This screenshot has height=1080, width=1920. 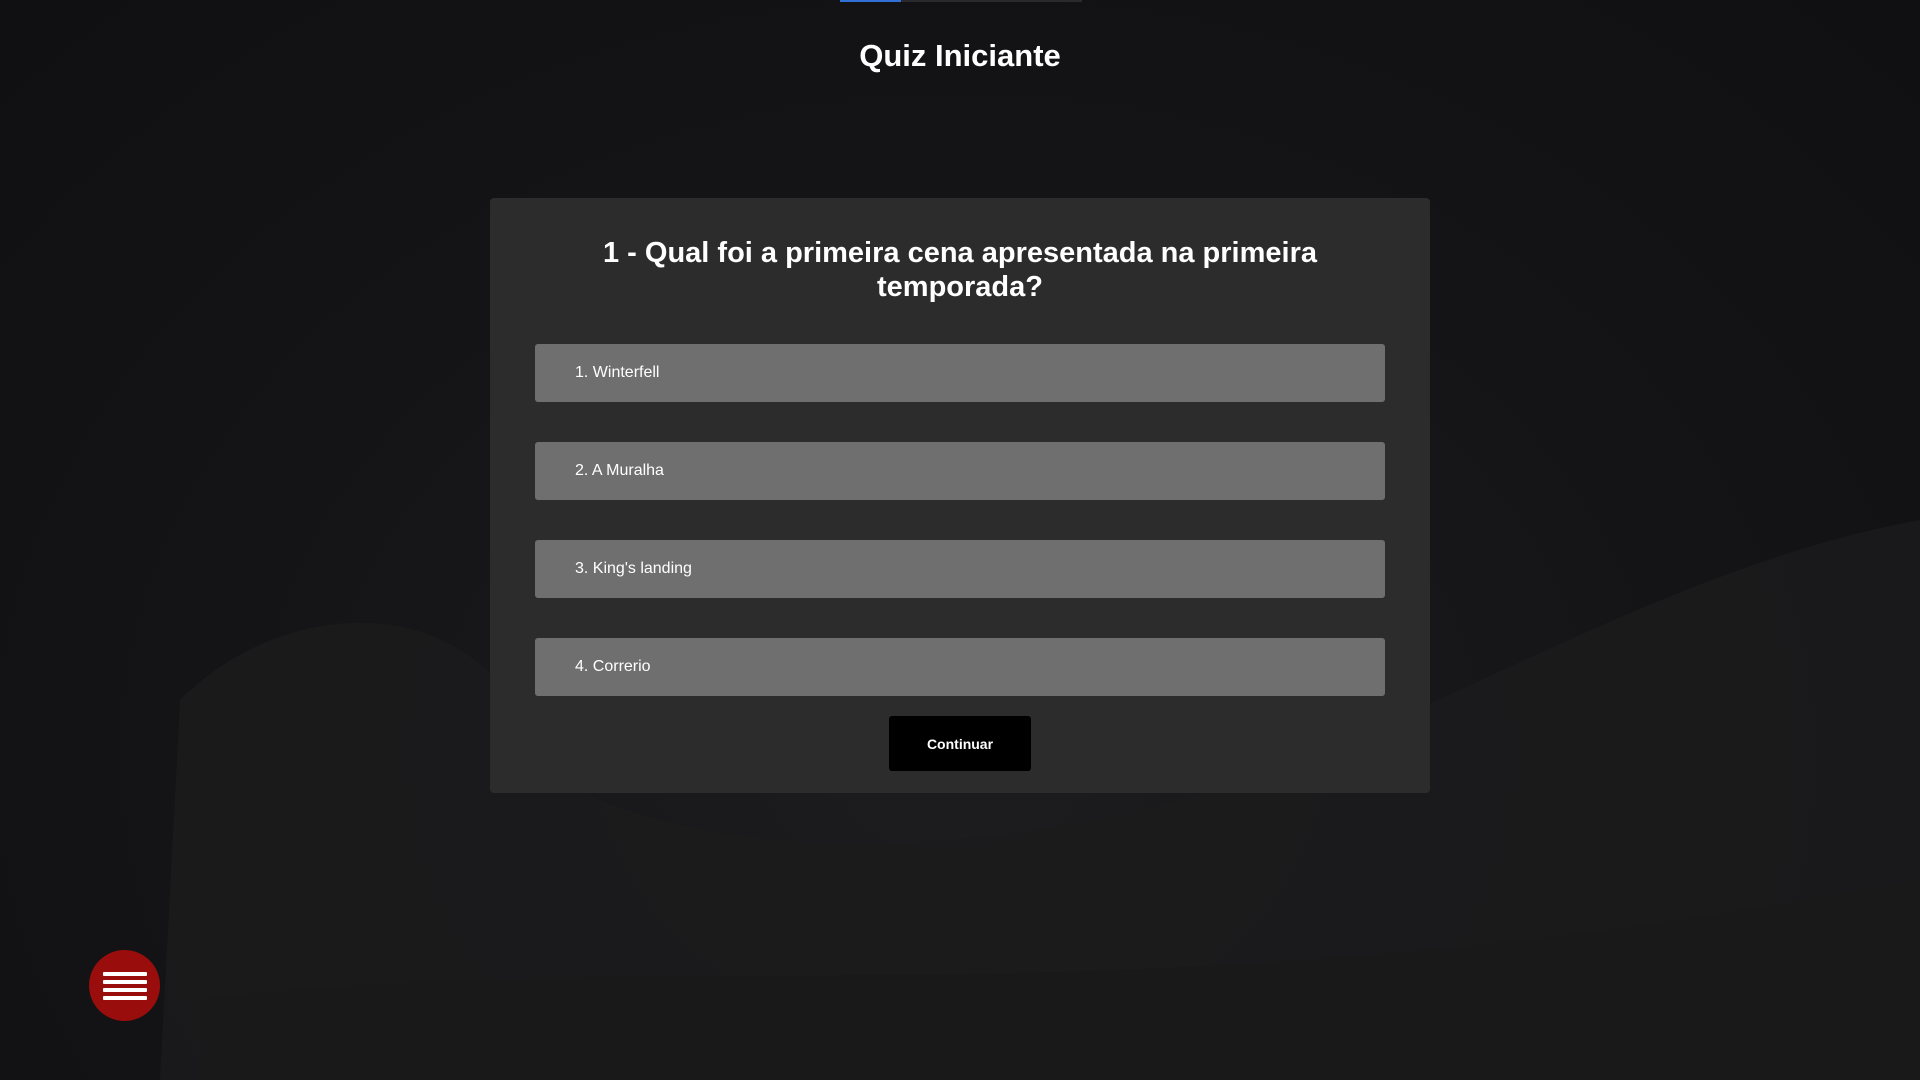 What do you see at coordinates (960, 471) in the screenshot?
I see `answer-option-2: 2. A Muralha` at bounding box center [960, 471].